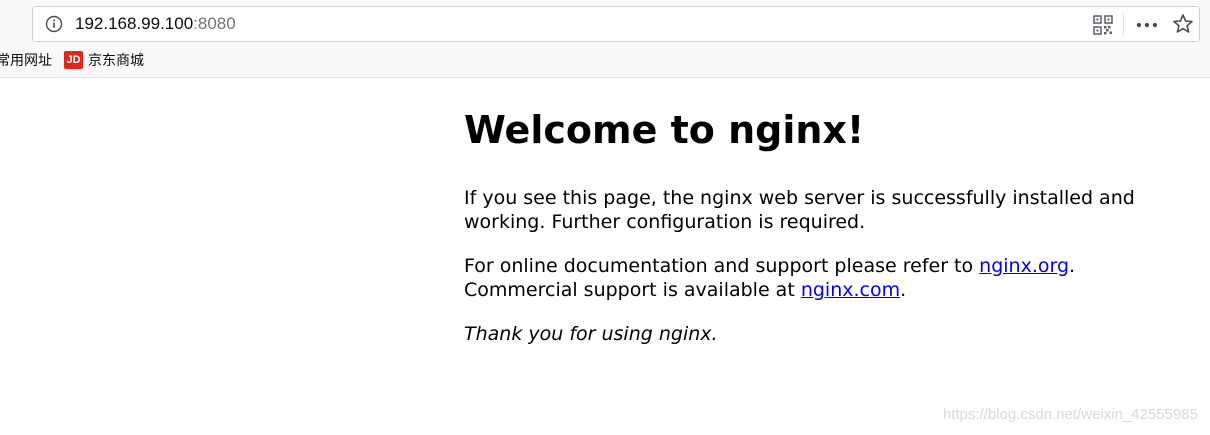 Image resolution: width=1210 pixels, height=435 pixels. Describe the element at coordinates (804, 334) in the screenshot. I see `thanks-paragraph: Thank you for using nginx.` at that location.